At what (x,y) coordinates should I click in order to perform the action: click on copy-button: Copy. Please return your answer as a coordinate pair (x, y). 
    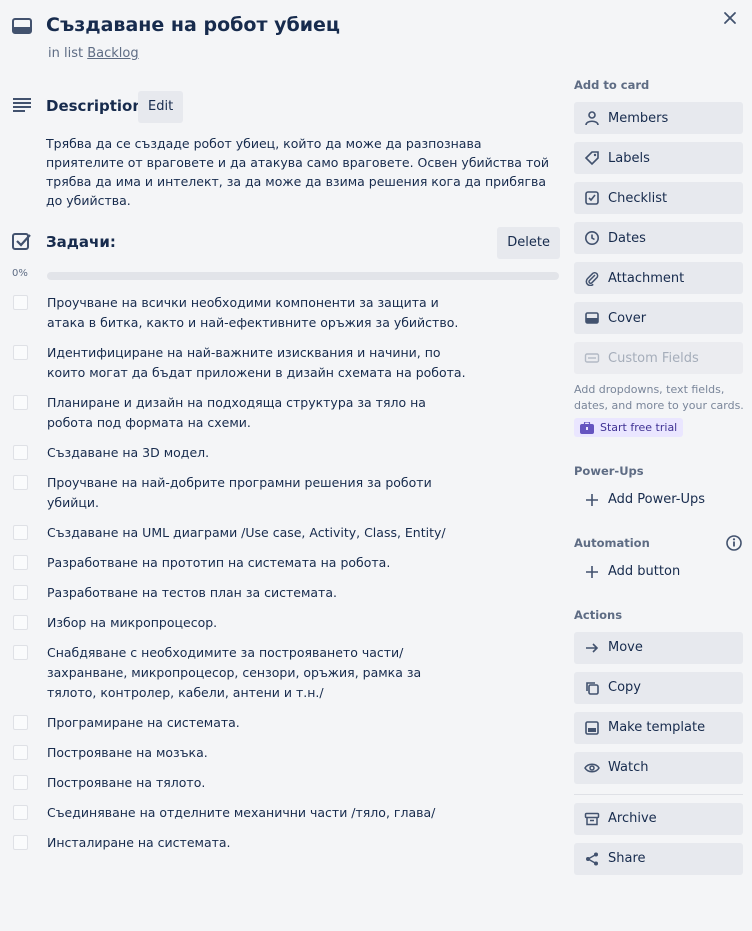
    Looking at the image, I should click on (658, 687).